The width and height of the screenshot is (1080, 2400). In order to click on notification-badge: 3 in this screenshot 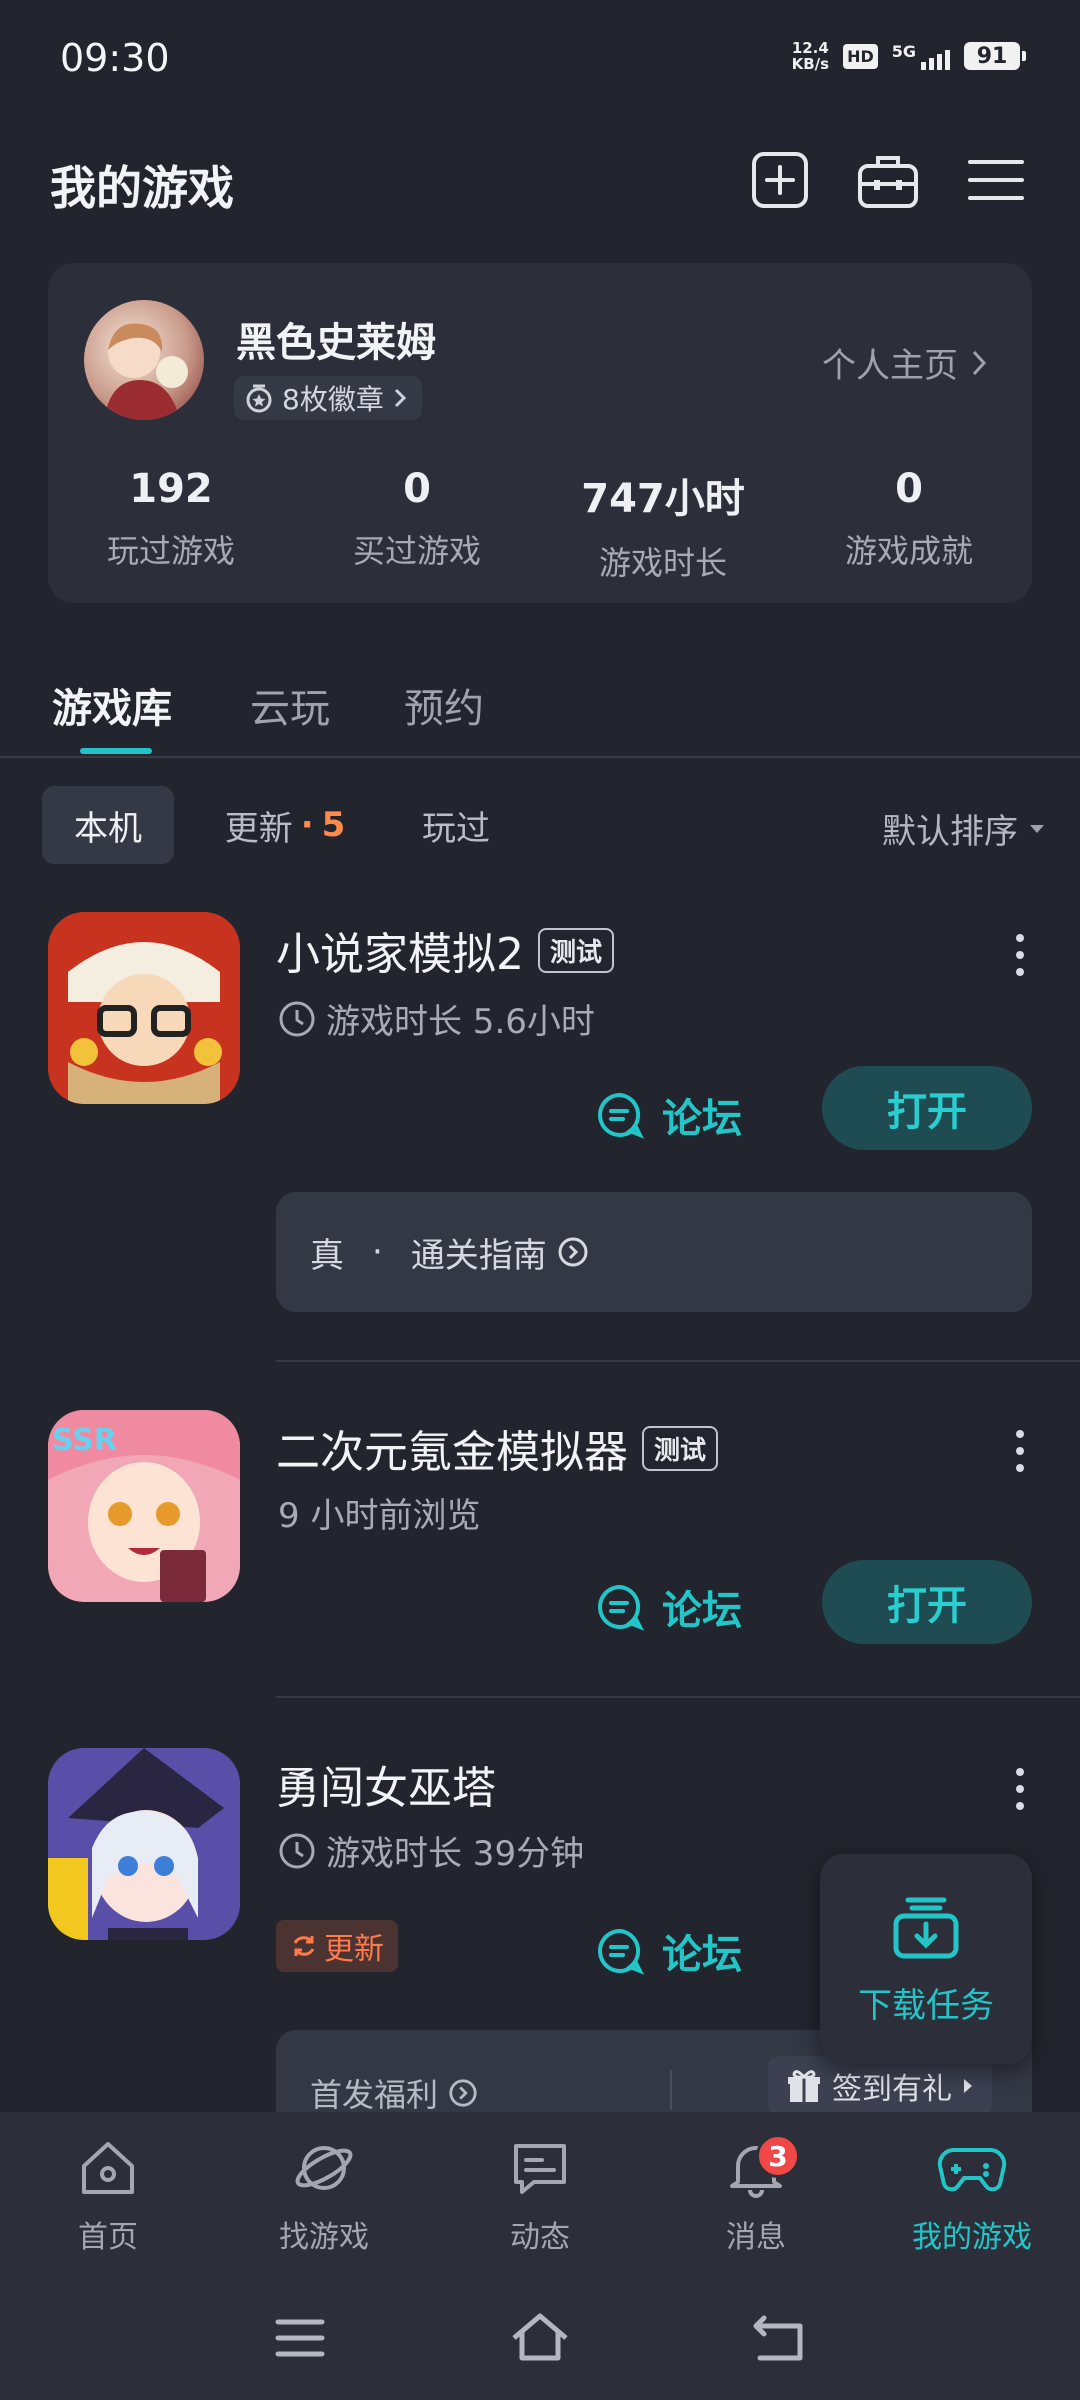, I will do `click(778, 2156)`.